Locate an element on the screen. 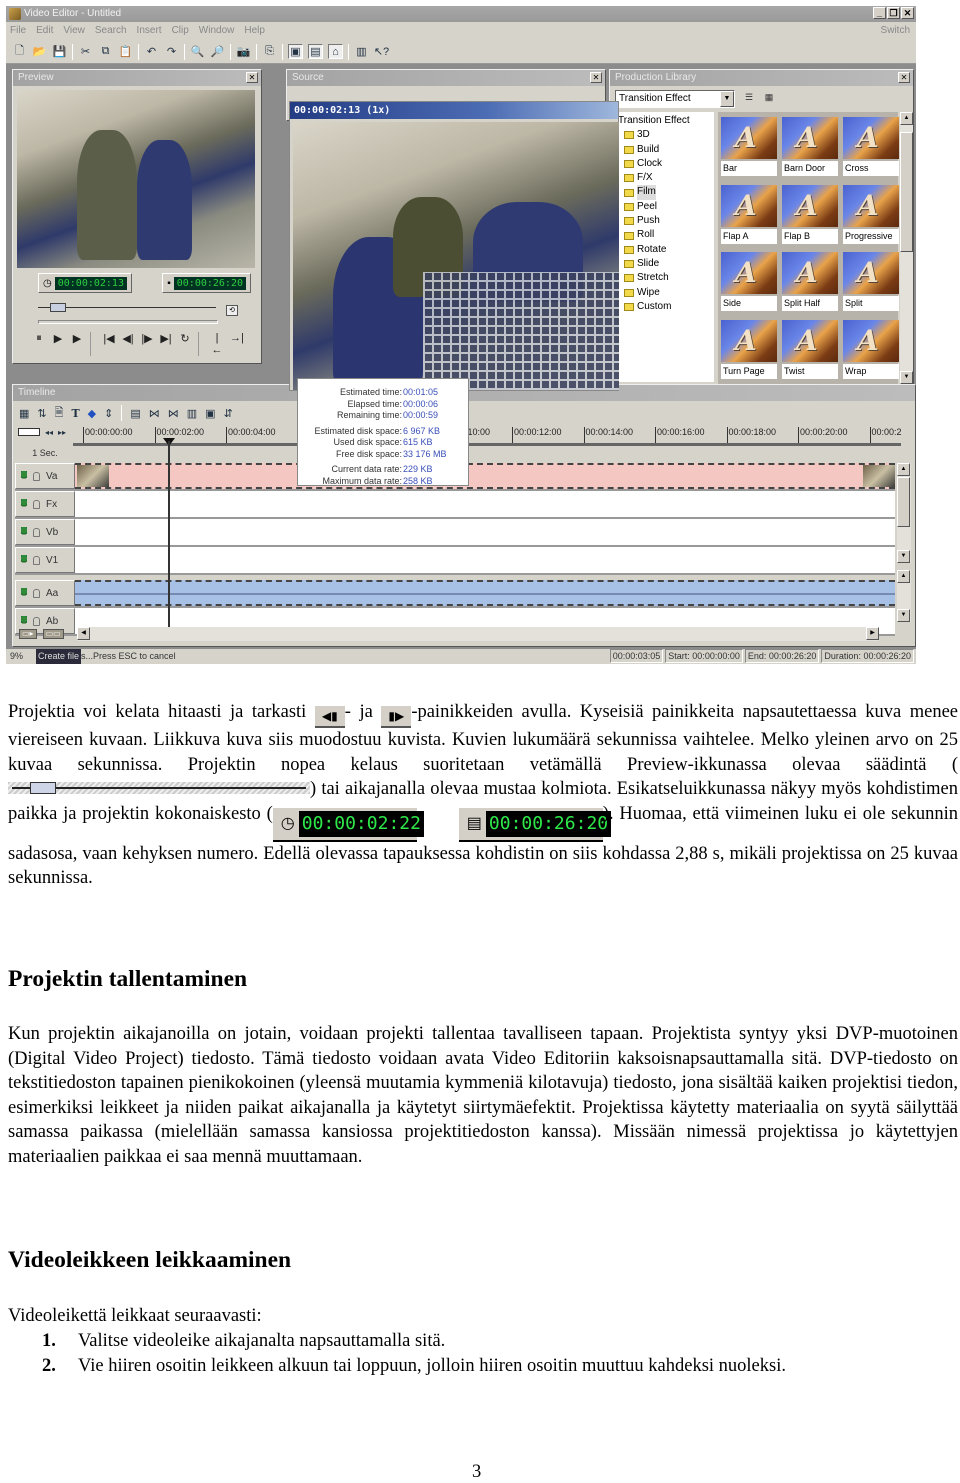  capture-icon: 📷 is located at coordinates (243, 51).